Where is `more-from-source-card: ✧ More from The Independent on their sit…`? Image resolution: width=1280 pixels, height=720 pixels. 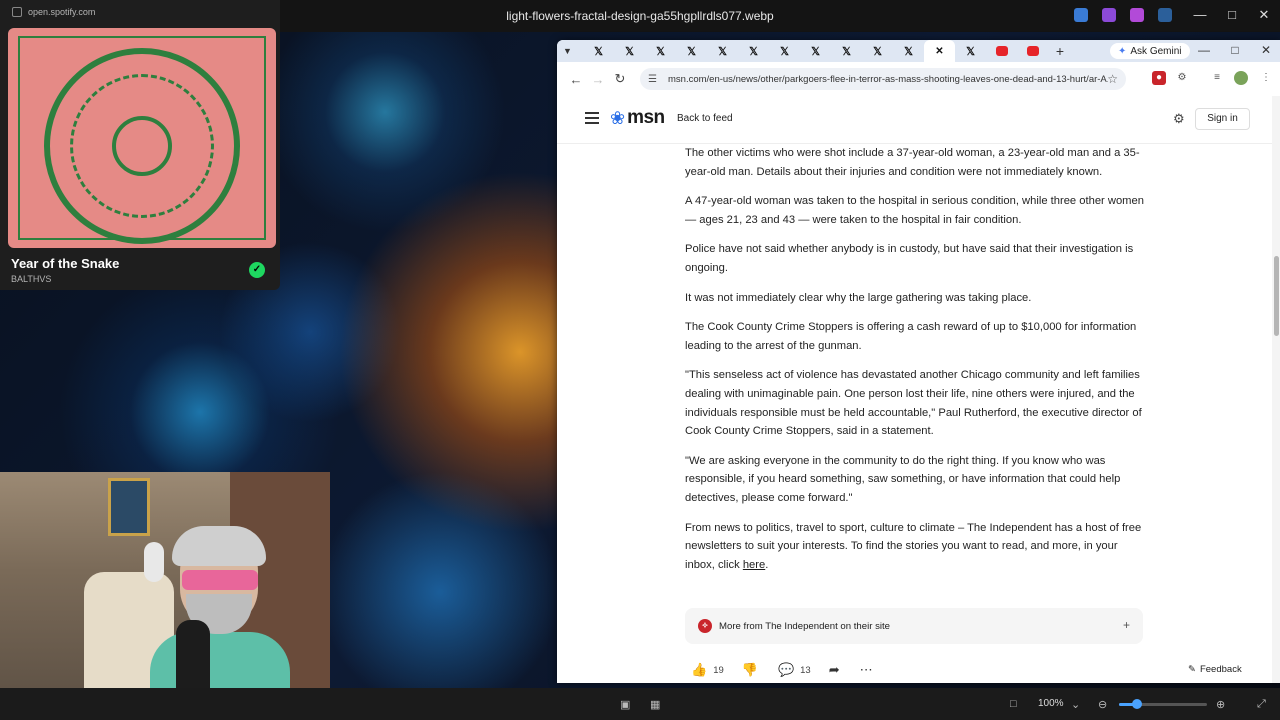
more-from-source-card: ✧ More from The Independent on their sit… is located at coordinates (914, 626).